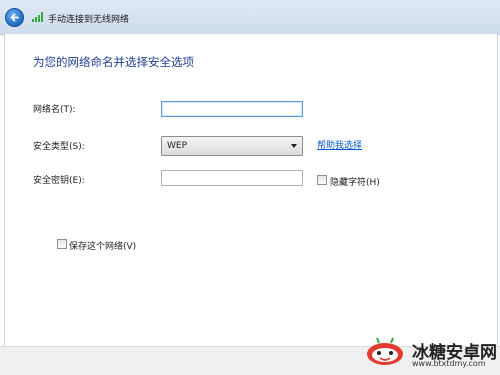  I want to click on help-choose-link: 帮助我选择, so click(339, 144).